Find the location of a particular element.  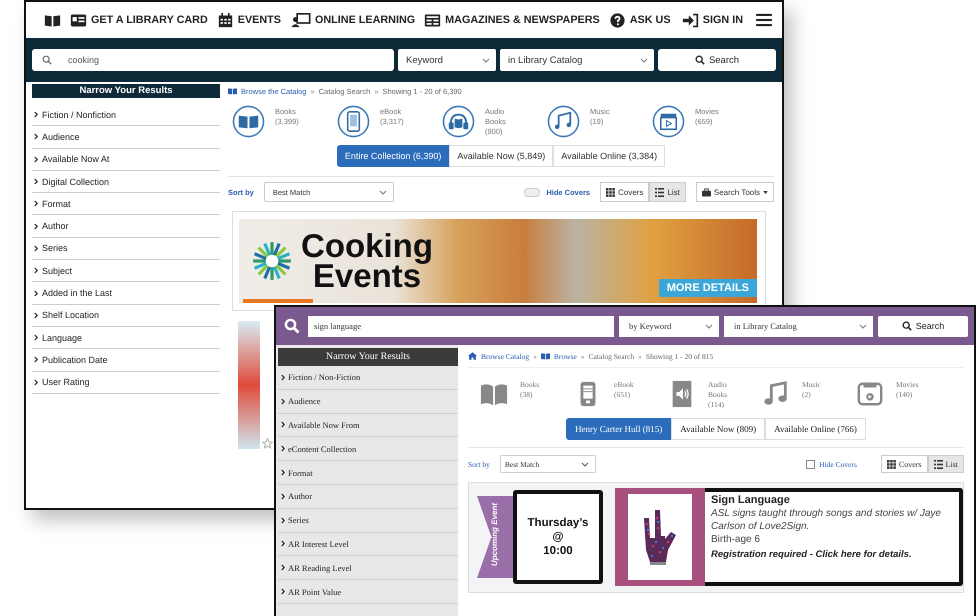

collection-tab: Available Now (5,849) is located at coordinates (501, 156).